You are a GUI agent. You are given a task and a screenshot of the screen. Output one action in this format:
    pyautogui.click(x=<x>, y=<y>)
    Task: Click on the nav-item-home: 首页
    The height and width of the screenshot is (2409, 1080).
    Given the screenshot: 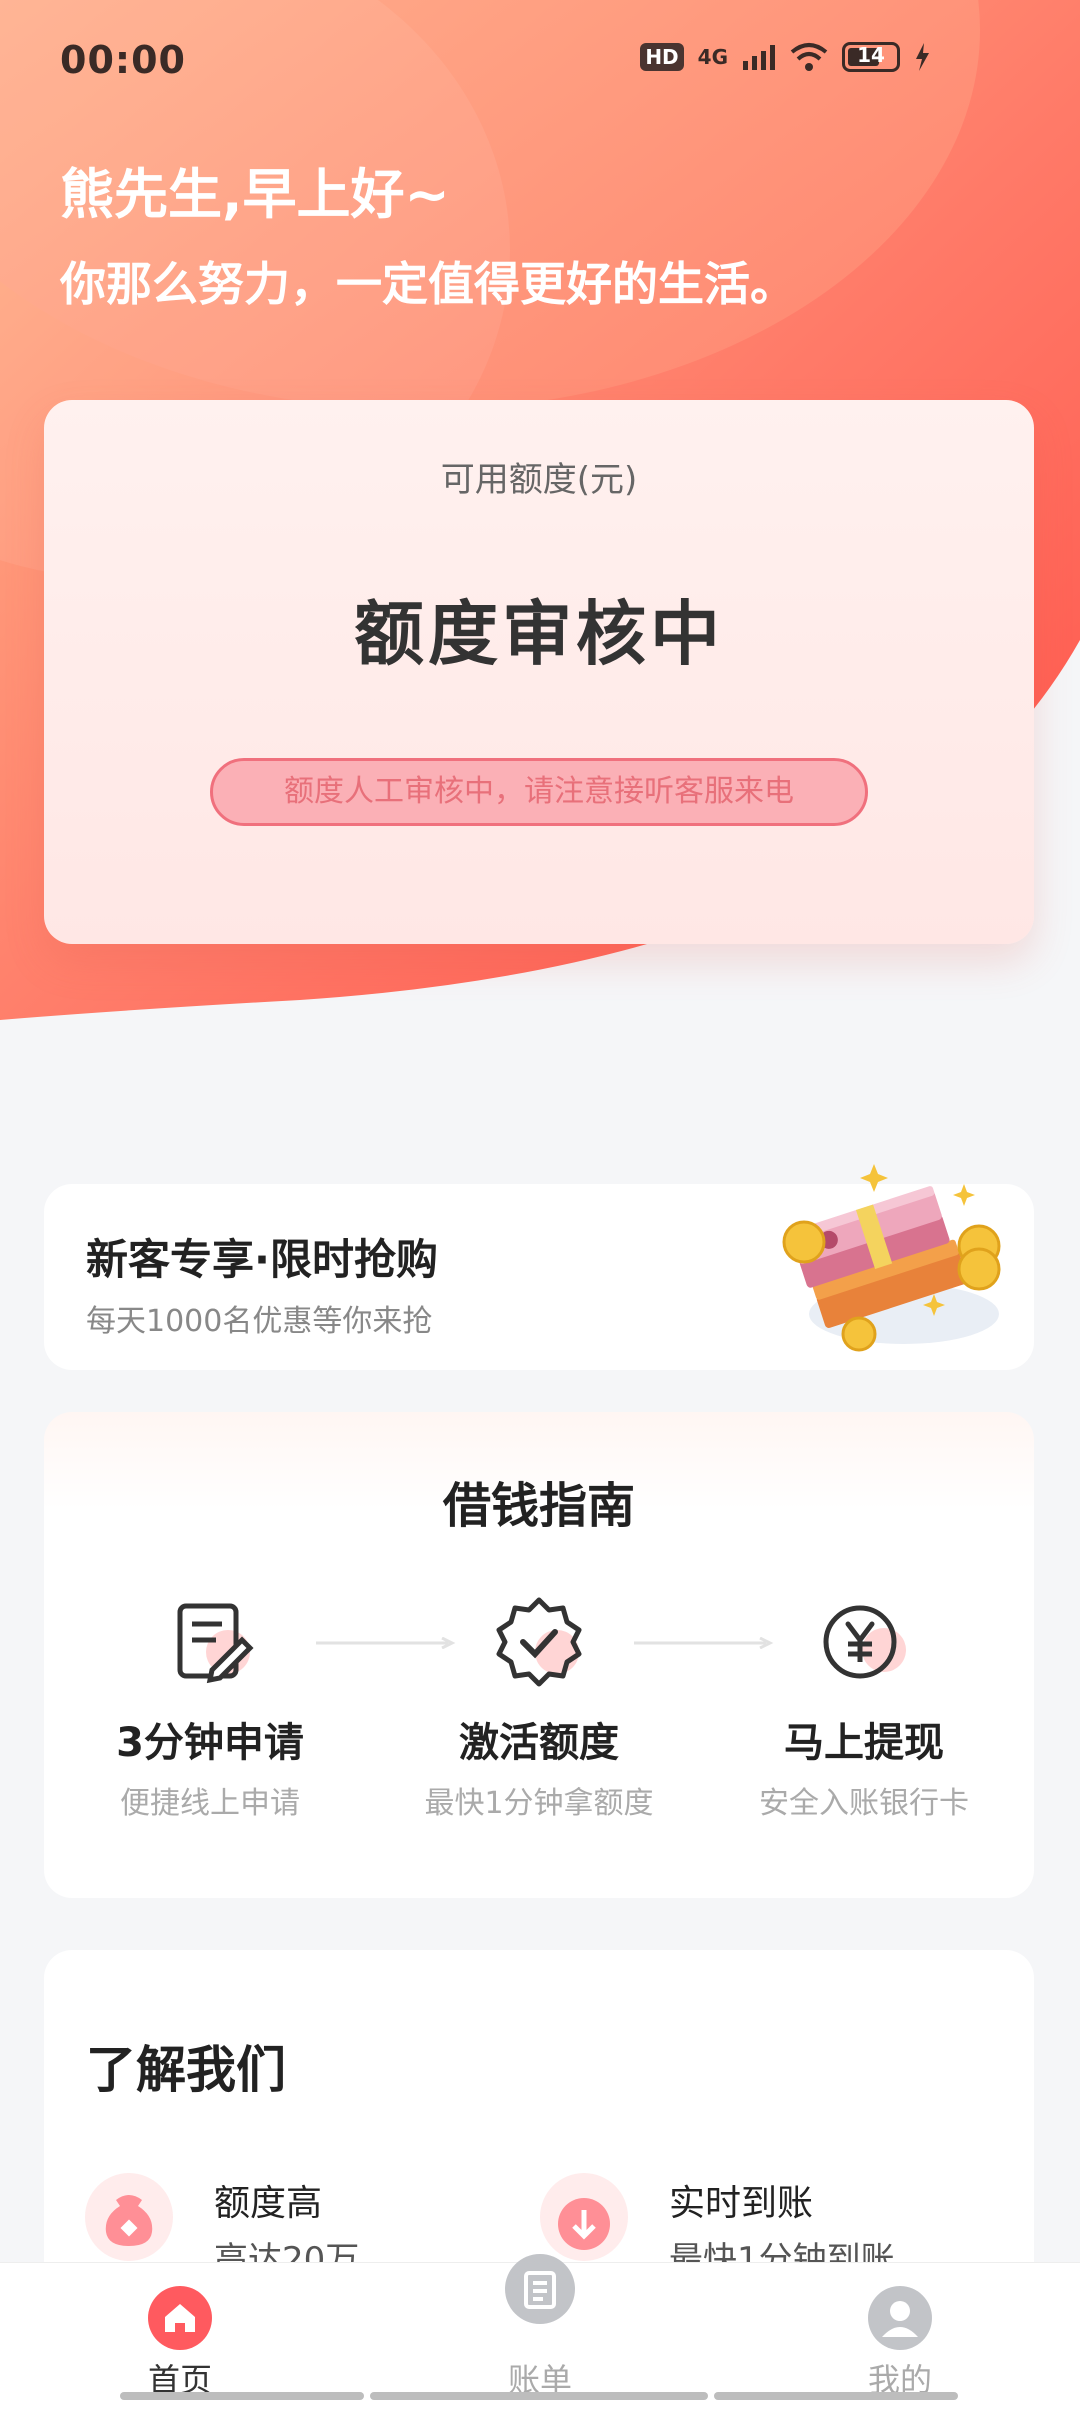 What is the action you would take?
    pyautogui.click(x=180, y=2336)
    